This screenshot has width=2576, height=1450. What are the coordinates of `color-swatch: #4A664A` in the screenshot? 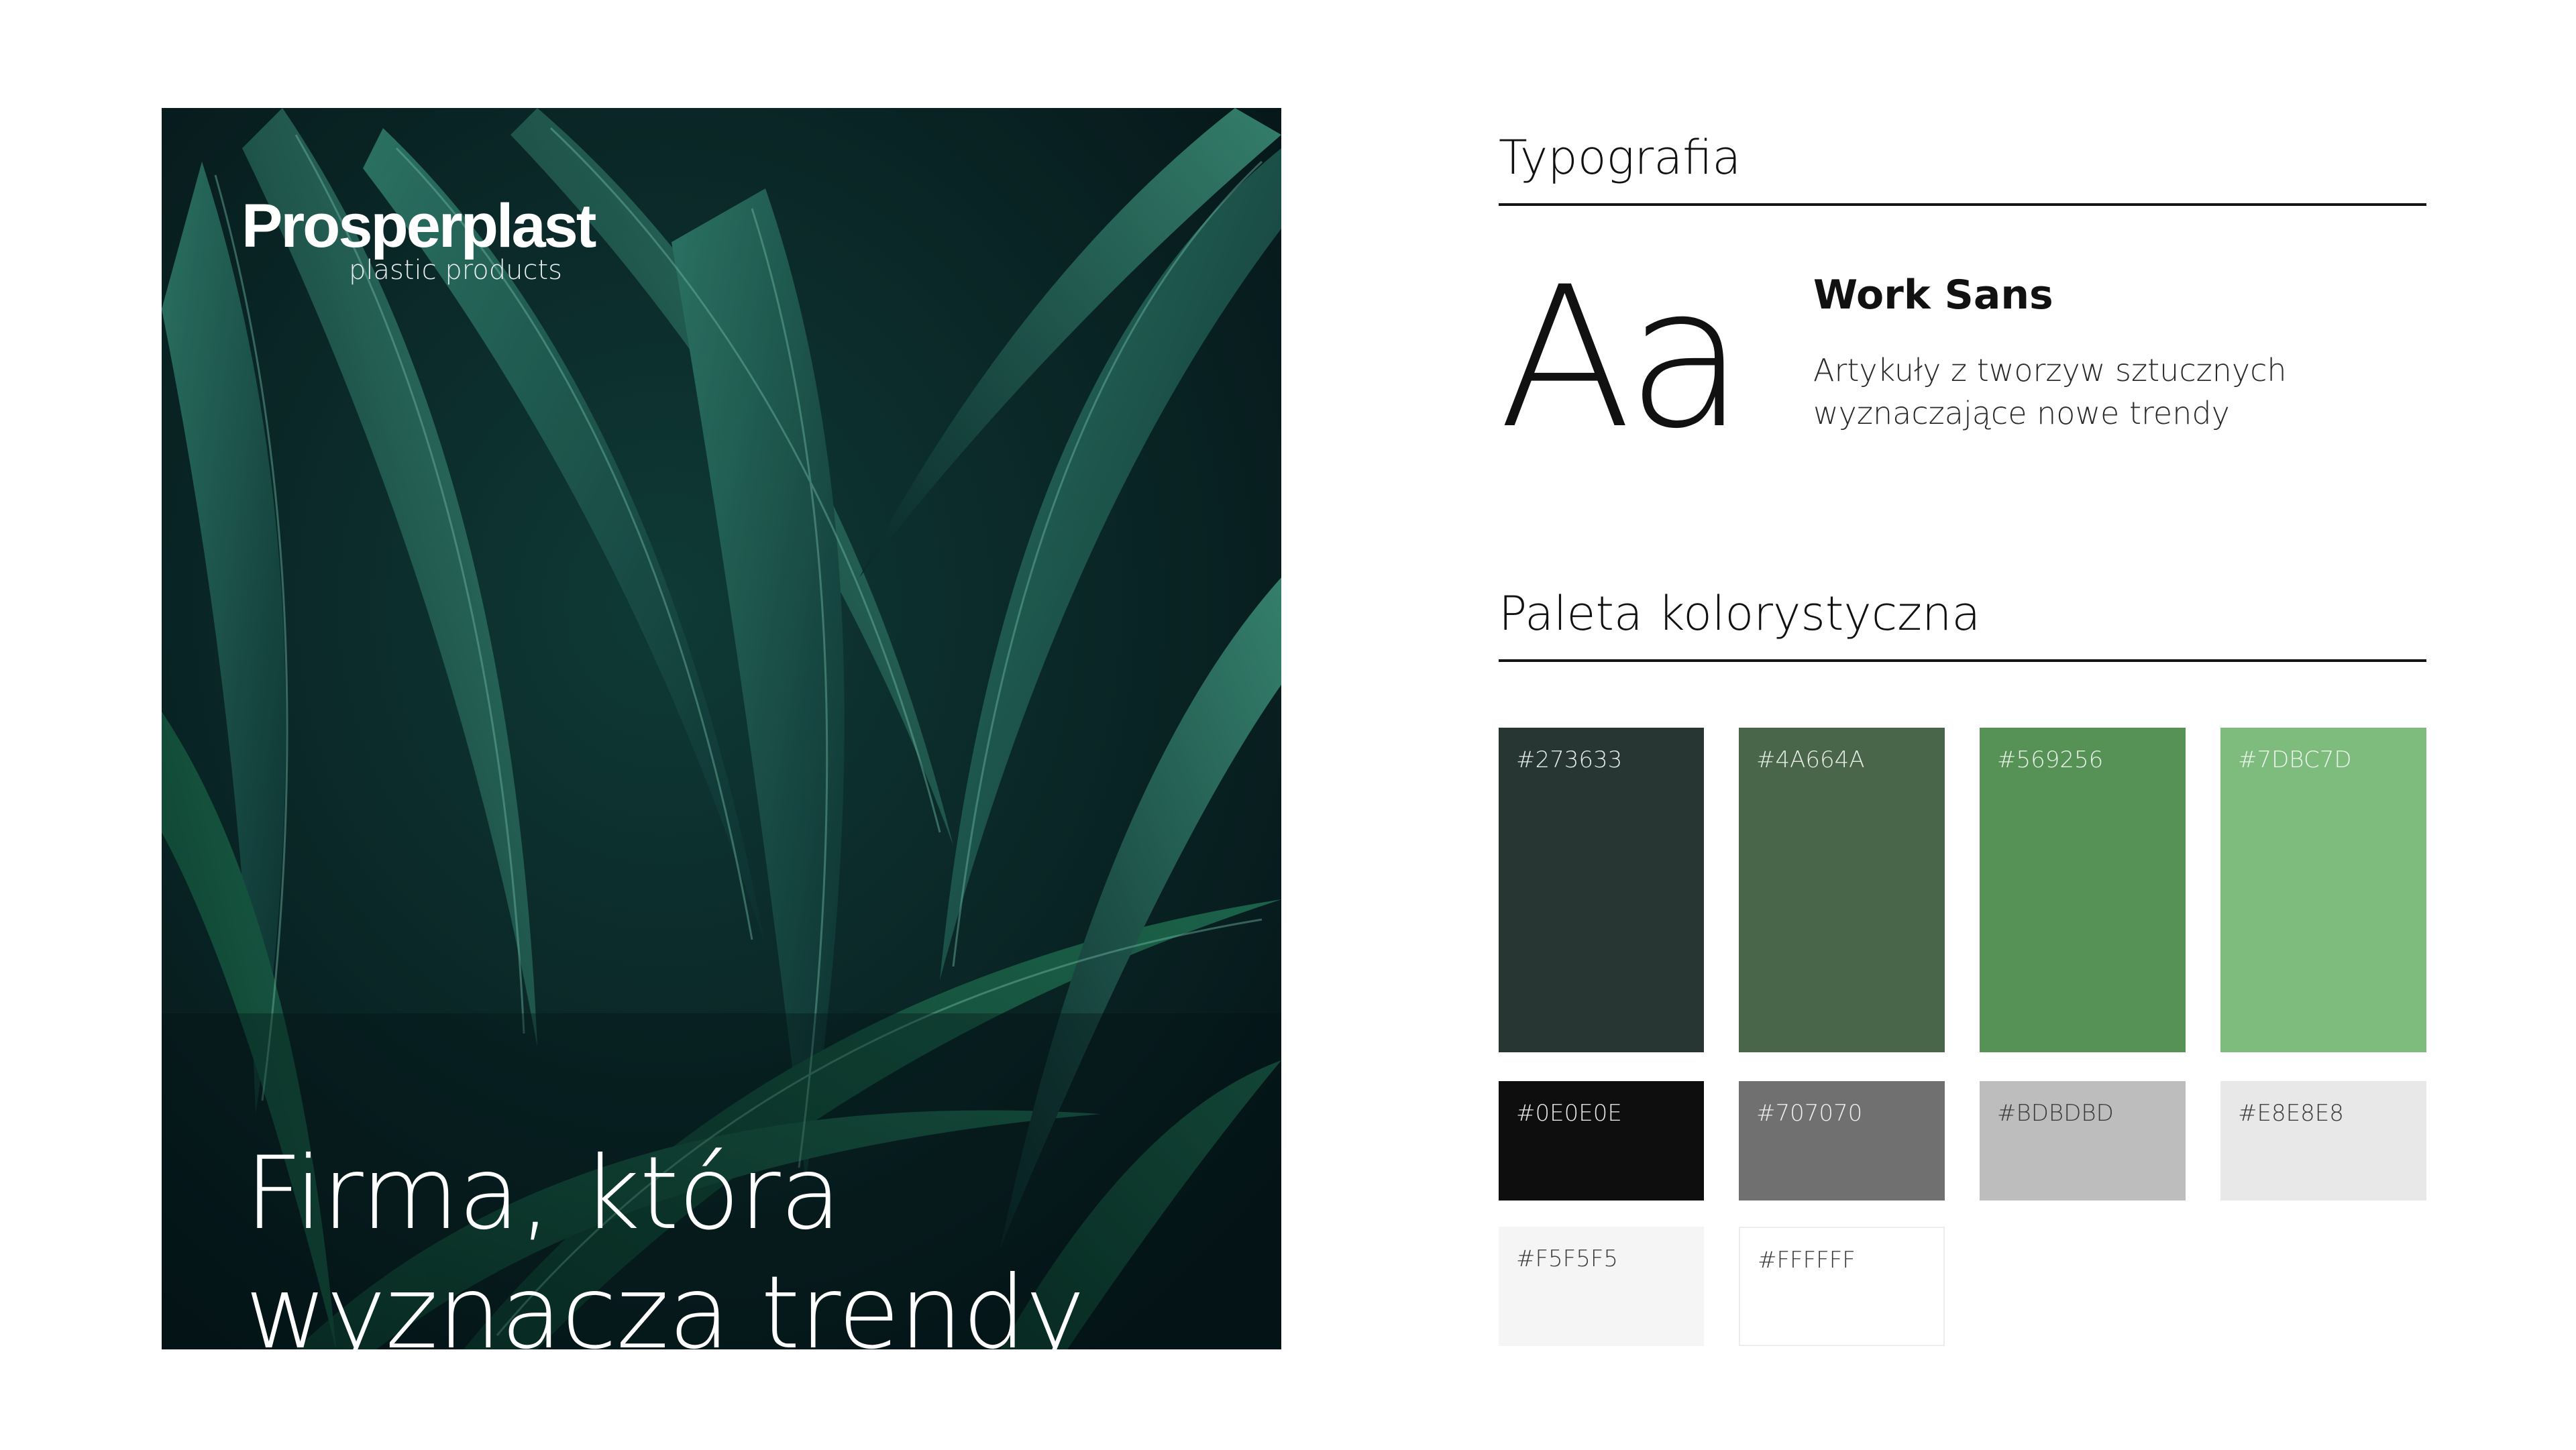 It's located at (1842, 890).